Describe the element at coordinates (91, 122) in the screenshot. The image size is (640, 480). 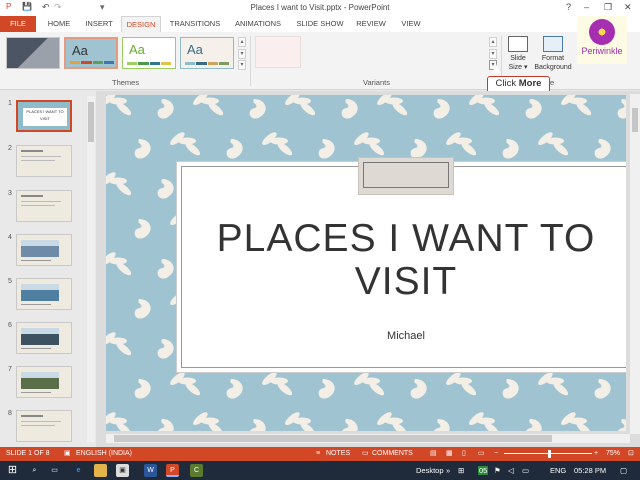
I see `thumbnails-scroll-thumb` at that location.